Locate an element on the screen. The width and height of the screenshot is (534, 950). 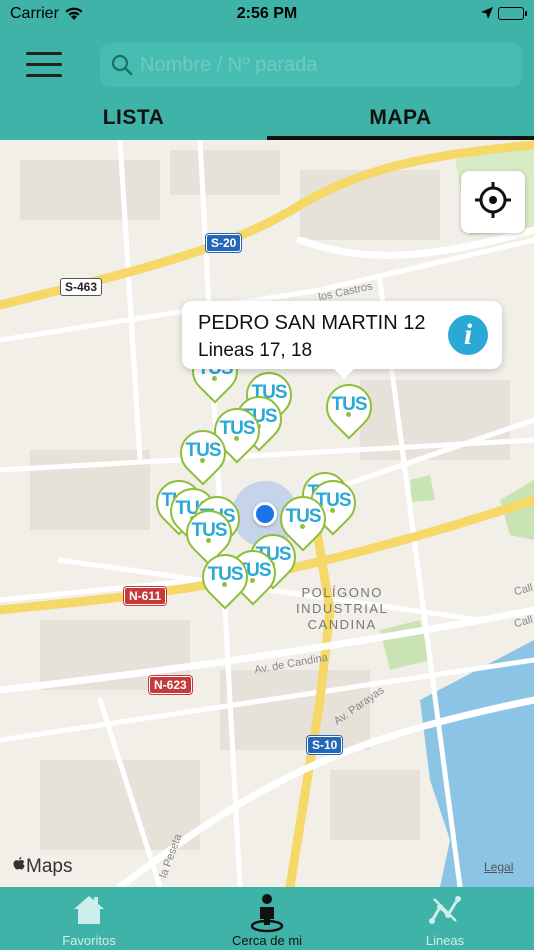
search-input is located at coordinates (325, 65).